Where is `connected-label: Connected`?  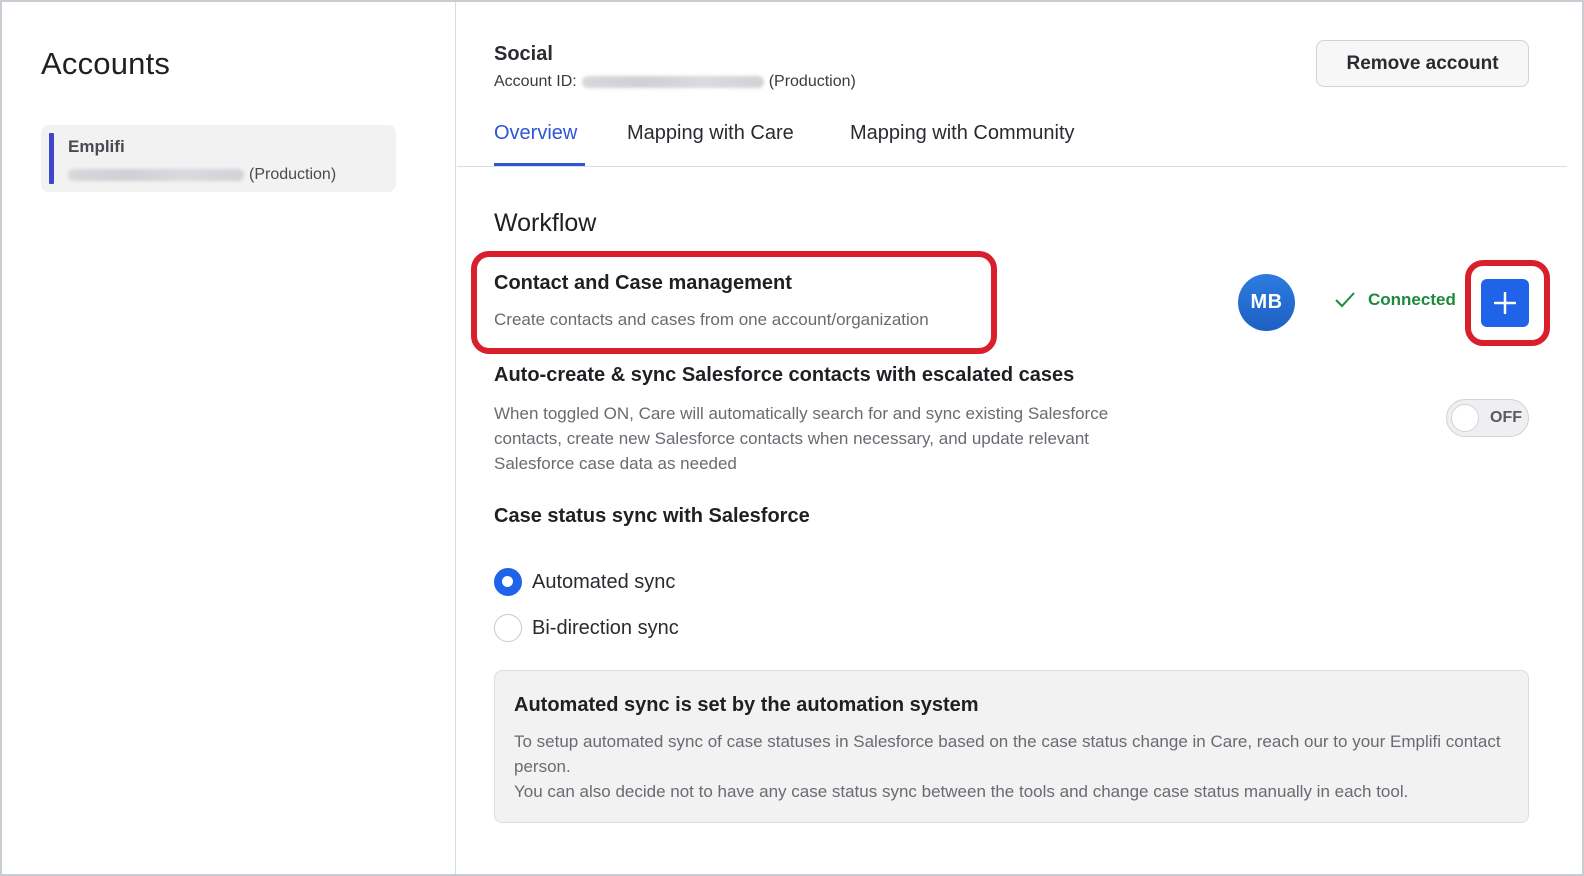 connected-label: Connected is located at coordinates (1412, 299).